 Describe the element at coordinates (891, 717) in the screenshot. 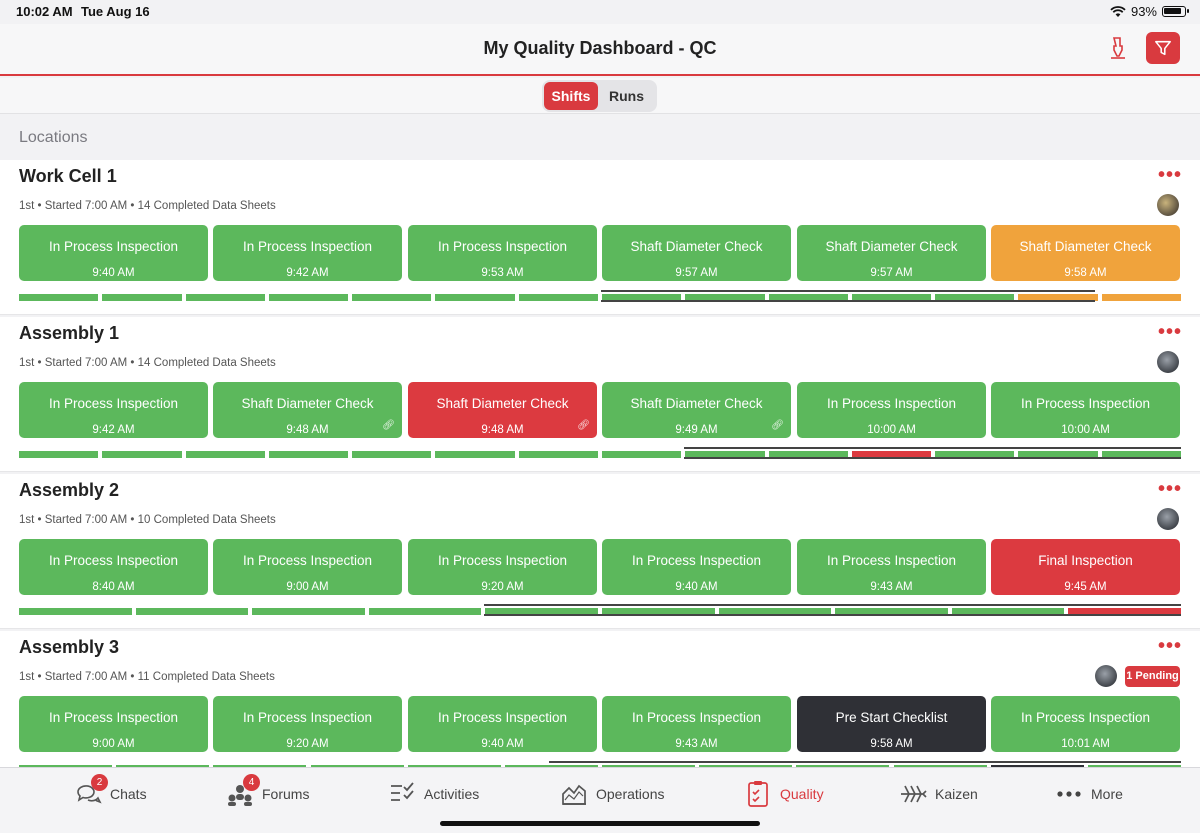

I see `card-title: Pre Start Checklist` at that location.